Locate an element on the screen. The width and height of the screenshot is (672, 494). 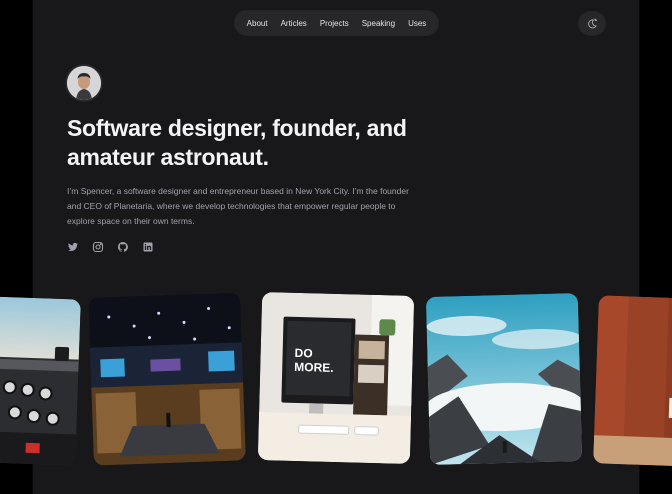
linkedin-icon is located at coordinates (148, 246).